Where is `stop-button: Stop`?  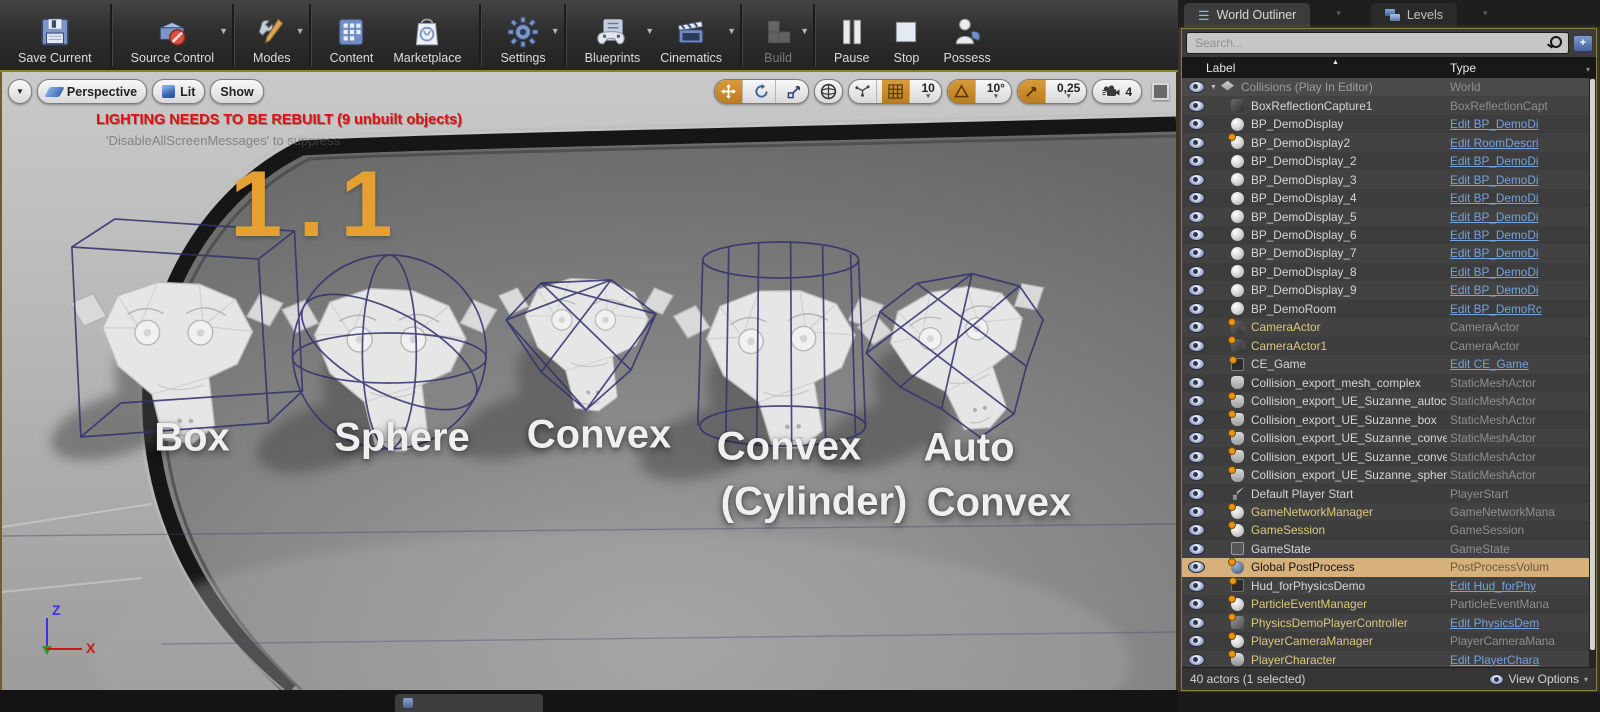 stop-button: Stop is located at coordinates (906, 35).